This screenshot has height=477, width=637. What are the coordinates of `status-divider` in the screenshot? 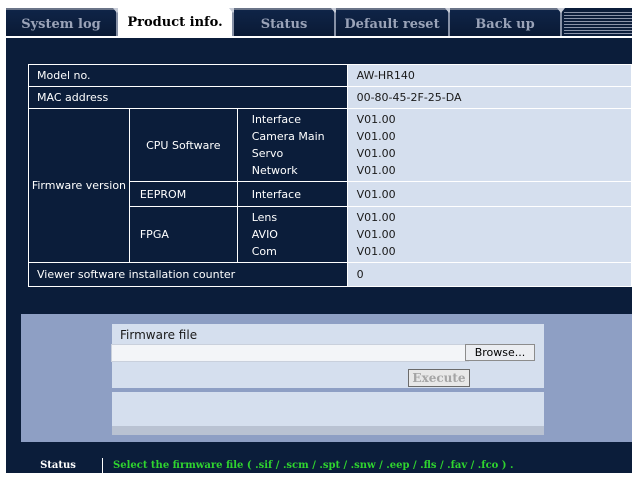 It's located at (102, 465).